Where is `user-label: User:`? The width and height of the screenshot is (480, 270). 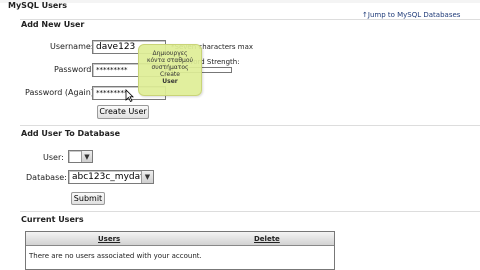 user-label: User: is located at coordinates (53, 157).